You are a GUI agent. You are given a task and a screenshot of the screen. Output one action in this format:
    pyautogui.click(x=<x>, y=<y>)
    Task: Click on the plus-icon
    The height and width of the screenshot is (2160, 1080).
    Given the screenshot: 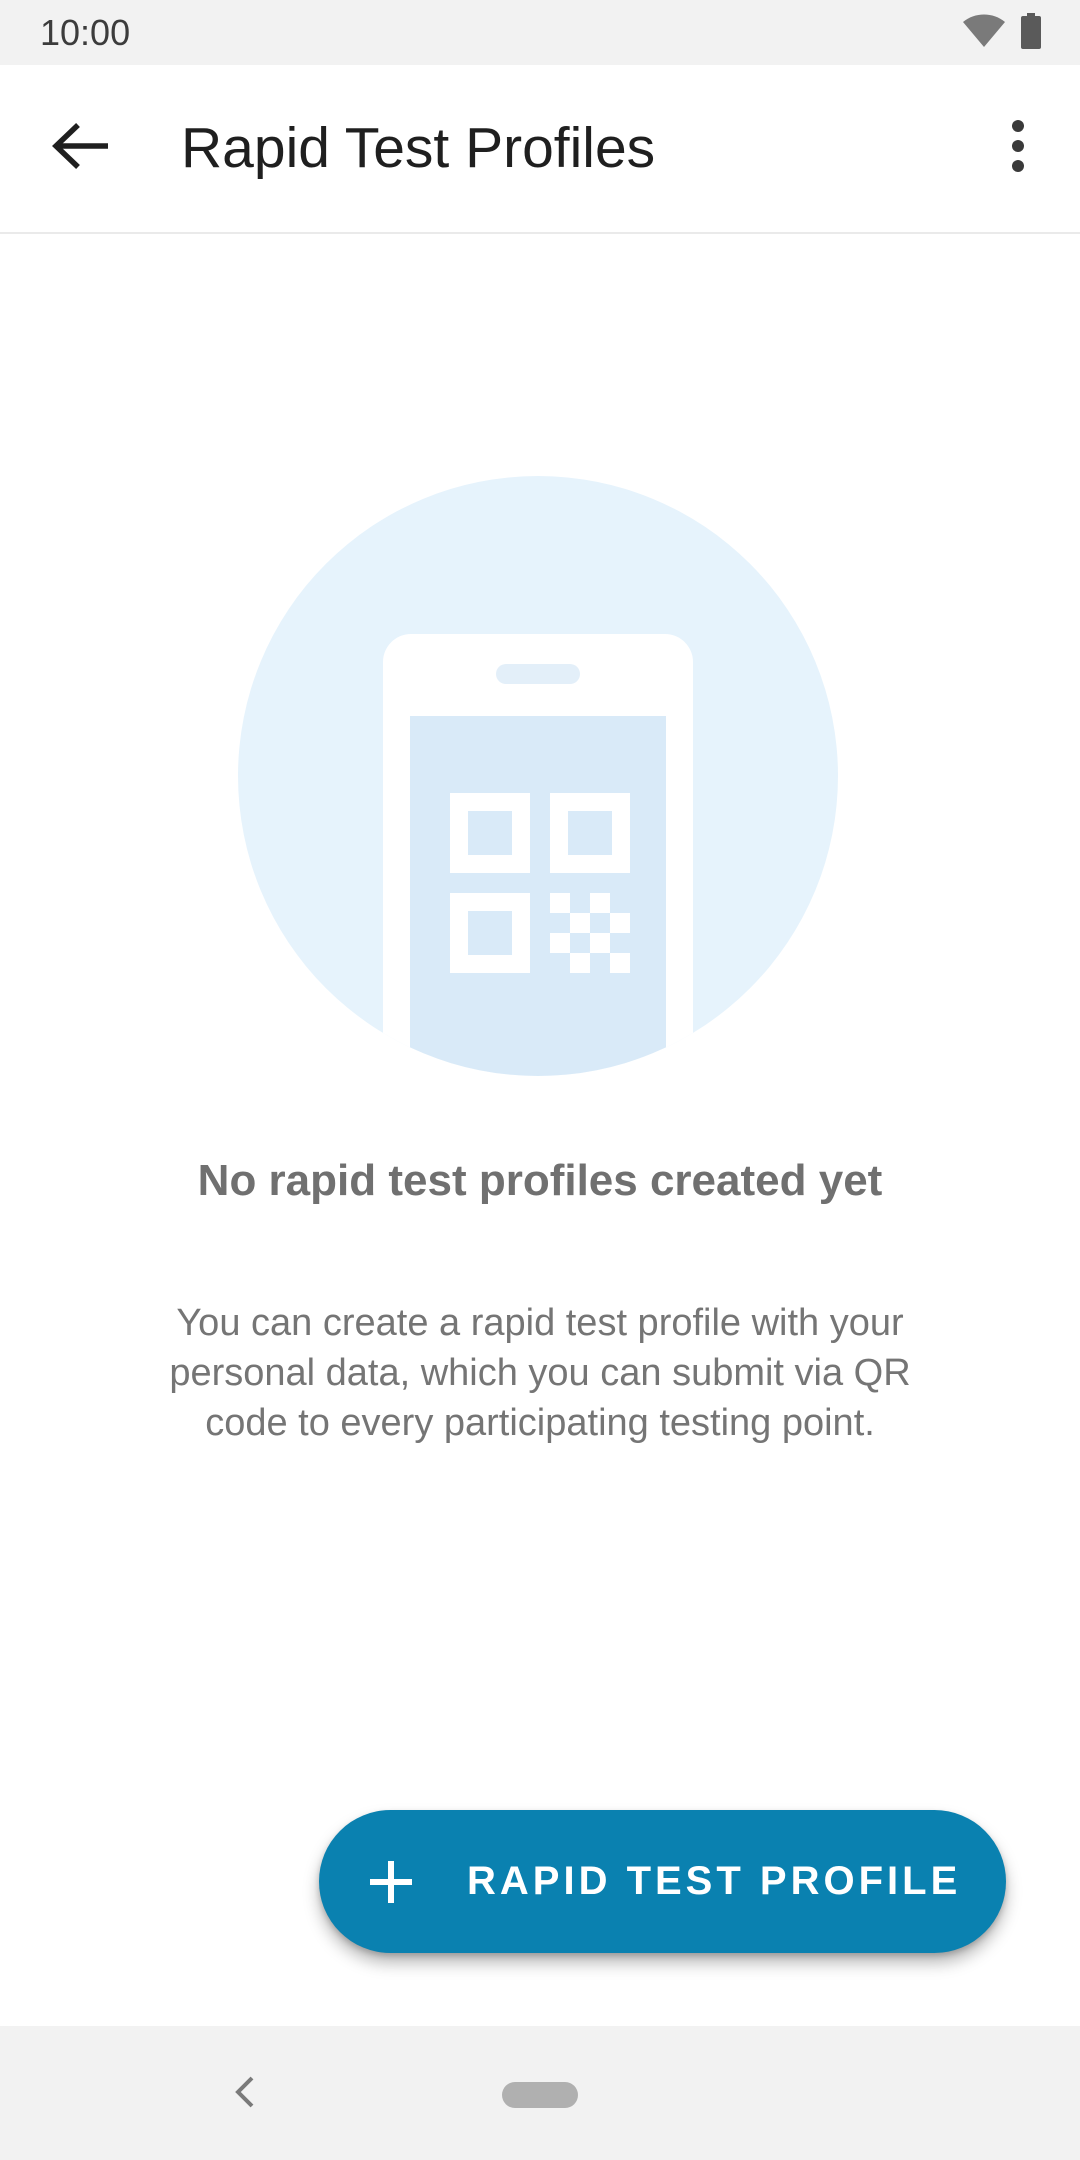 What is the action you would take?
    pyautogui.click(x=391, y=1882)
    